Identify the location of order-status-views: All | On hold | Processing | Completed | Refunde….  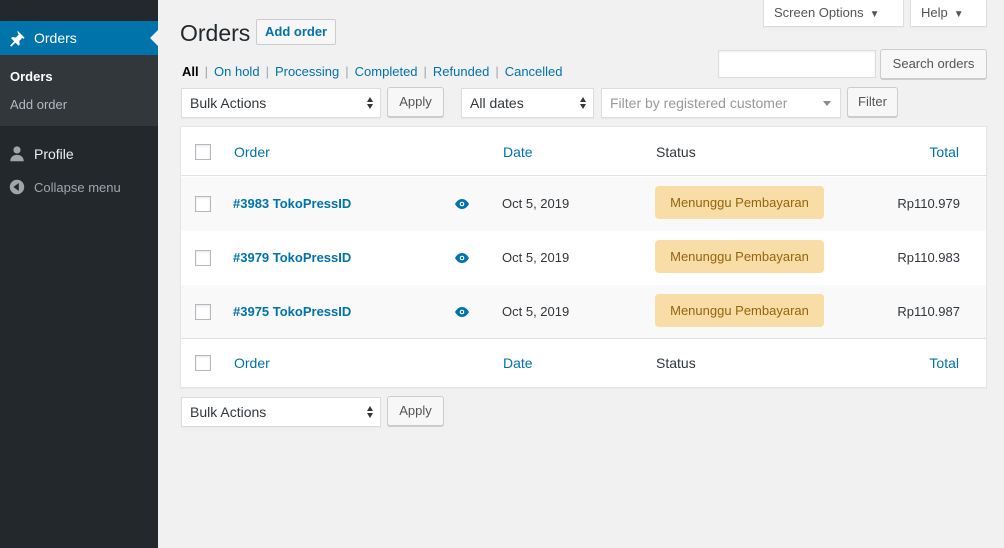
(372, 71).